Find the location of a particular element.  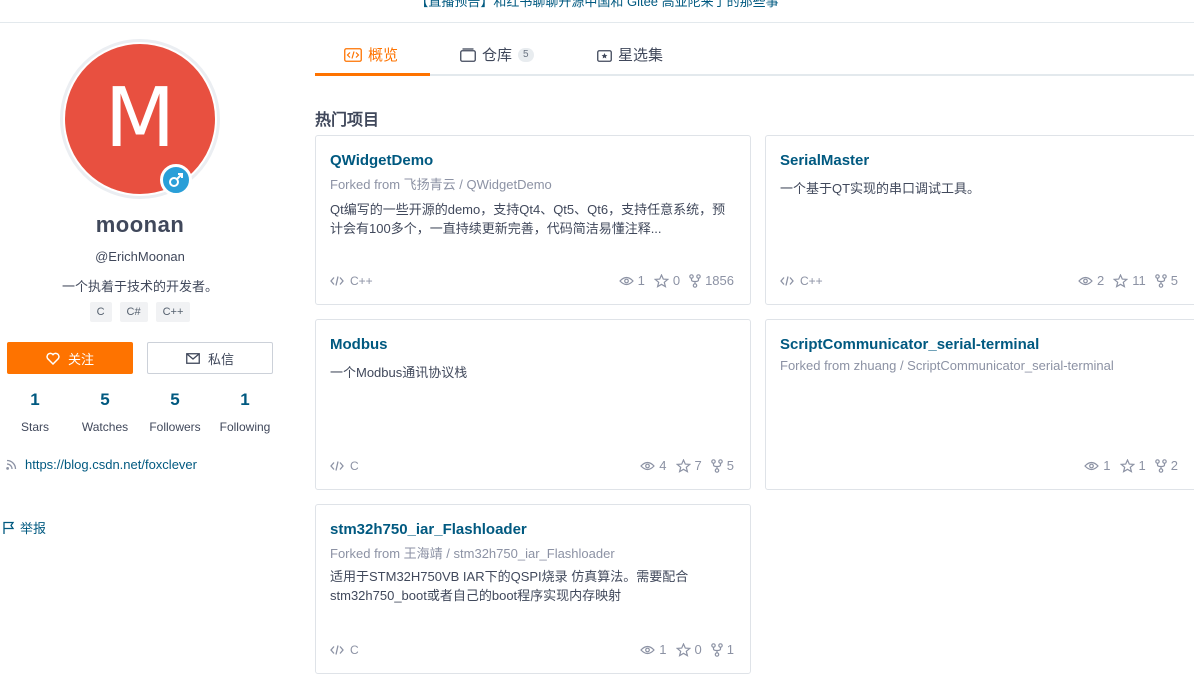

stat-label: Followers is located at coordinates (175, 427).